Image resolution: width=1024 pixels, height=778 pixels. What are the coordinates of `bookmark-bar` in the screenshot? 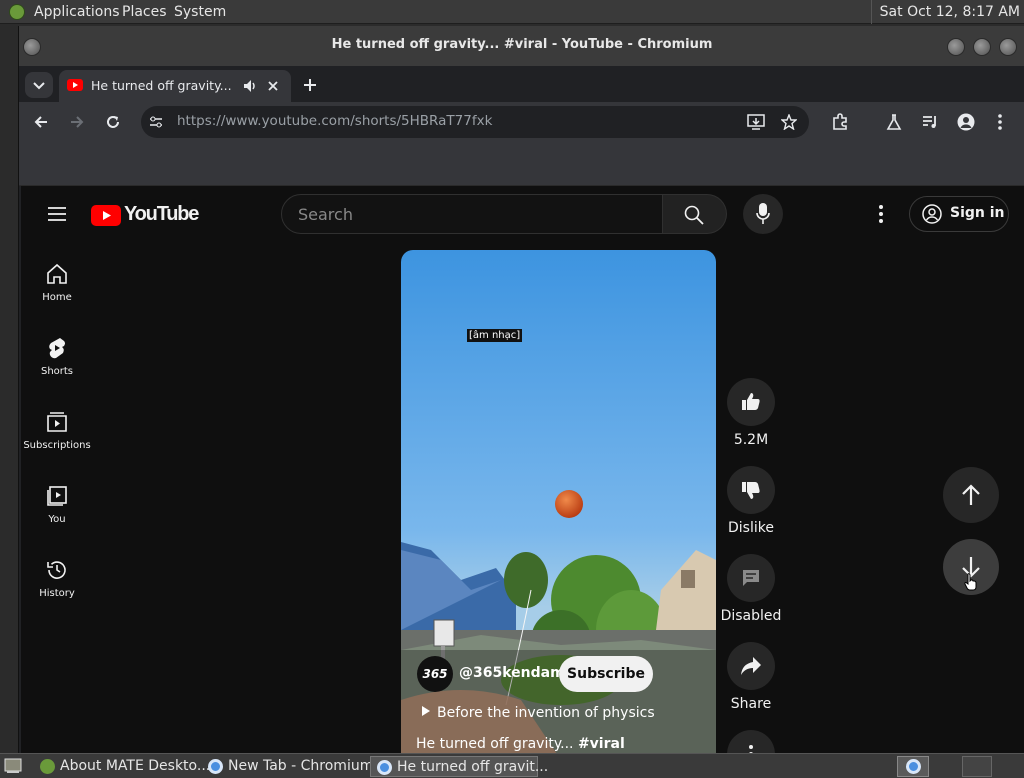 It's located at (521, 164).